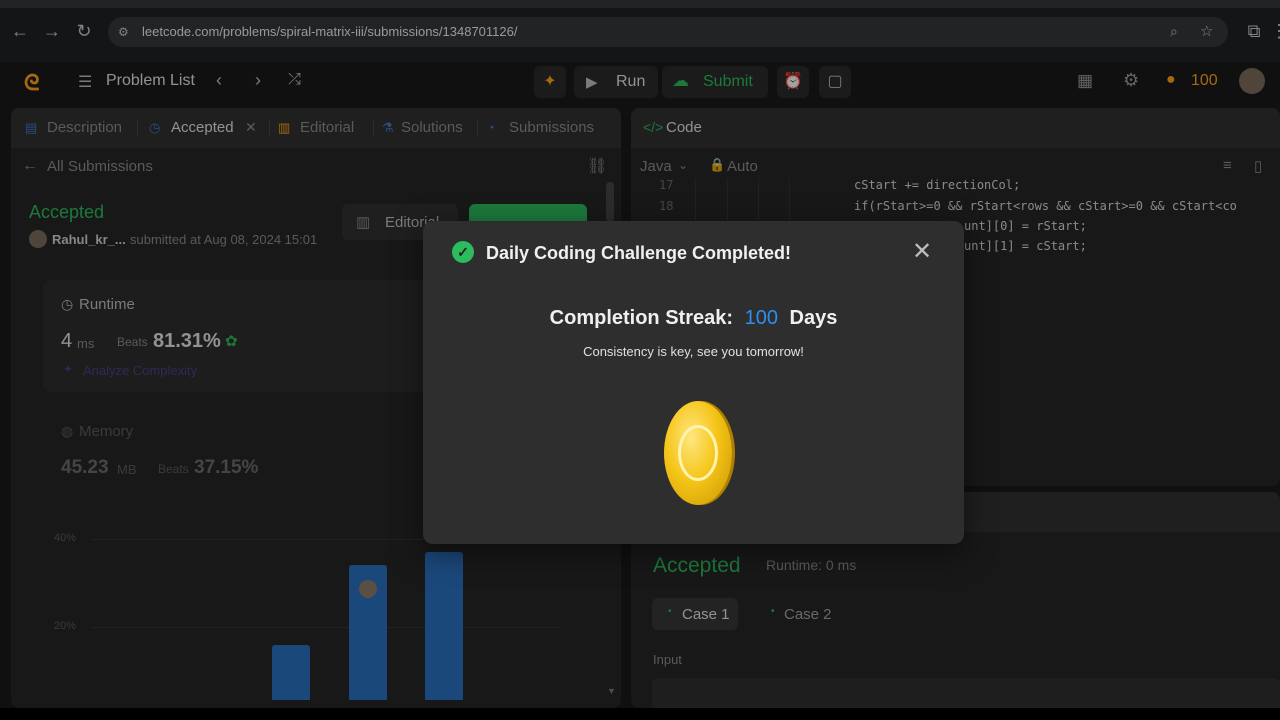 This screenshot has height=720, width=1280. What do you see at coordinates (639, 253) in the screenshot?
I see `modal-title: Daily Coding Challenge Completed!` at bounding box center [639, 253].